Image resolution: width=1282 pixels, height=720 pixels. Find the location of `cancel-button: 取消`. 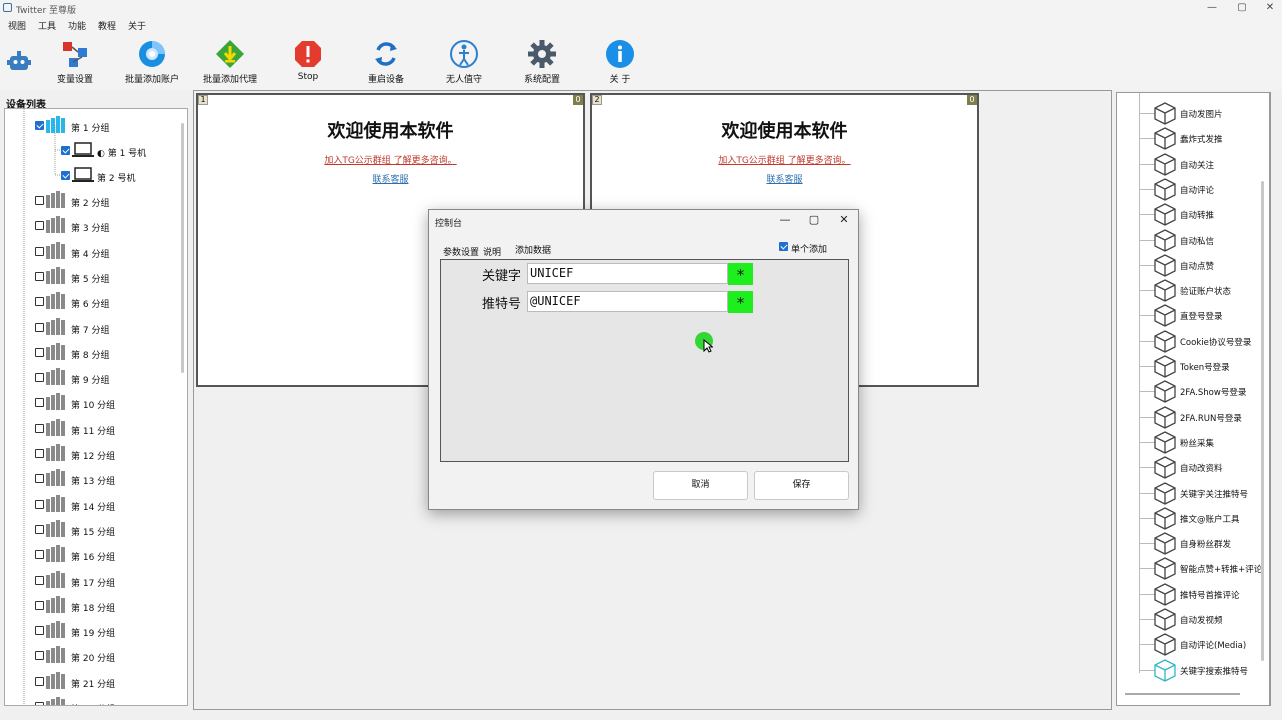

cancel-button: 取消 is located at coordinates (700, 485).